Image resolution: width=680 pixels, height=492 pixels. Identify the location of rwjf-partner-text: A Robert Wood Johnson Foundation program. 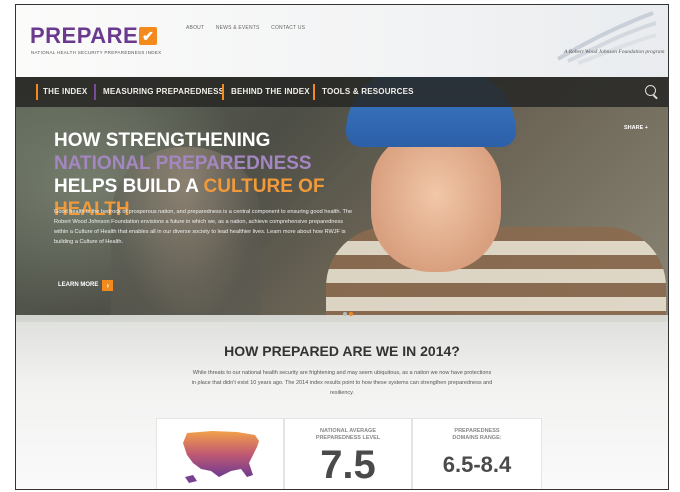
(614, 52).